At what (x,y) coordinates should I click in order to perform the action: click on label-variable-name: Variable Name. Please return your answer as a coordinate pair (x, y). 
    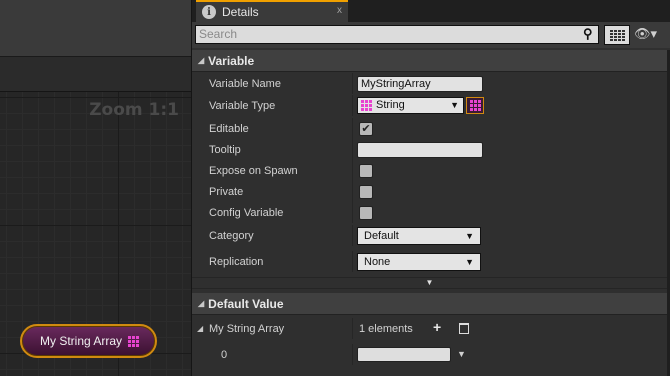
    Looking at the image, I should click on (245, 83).